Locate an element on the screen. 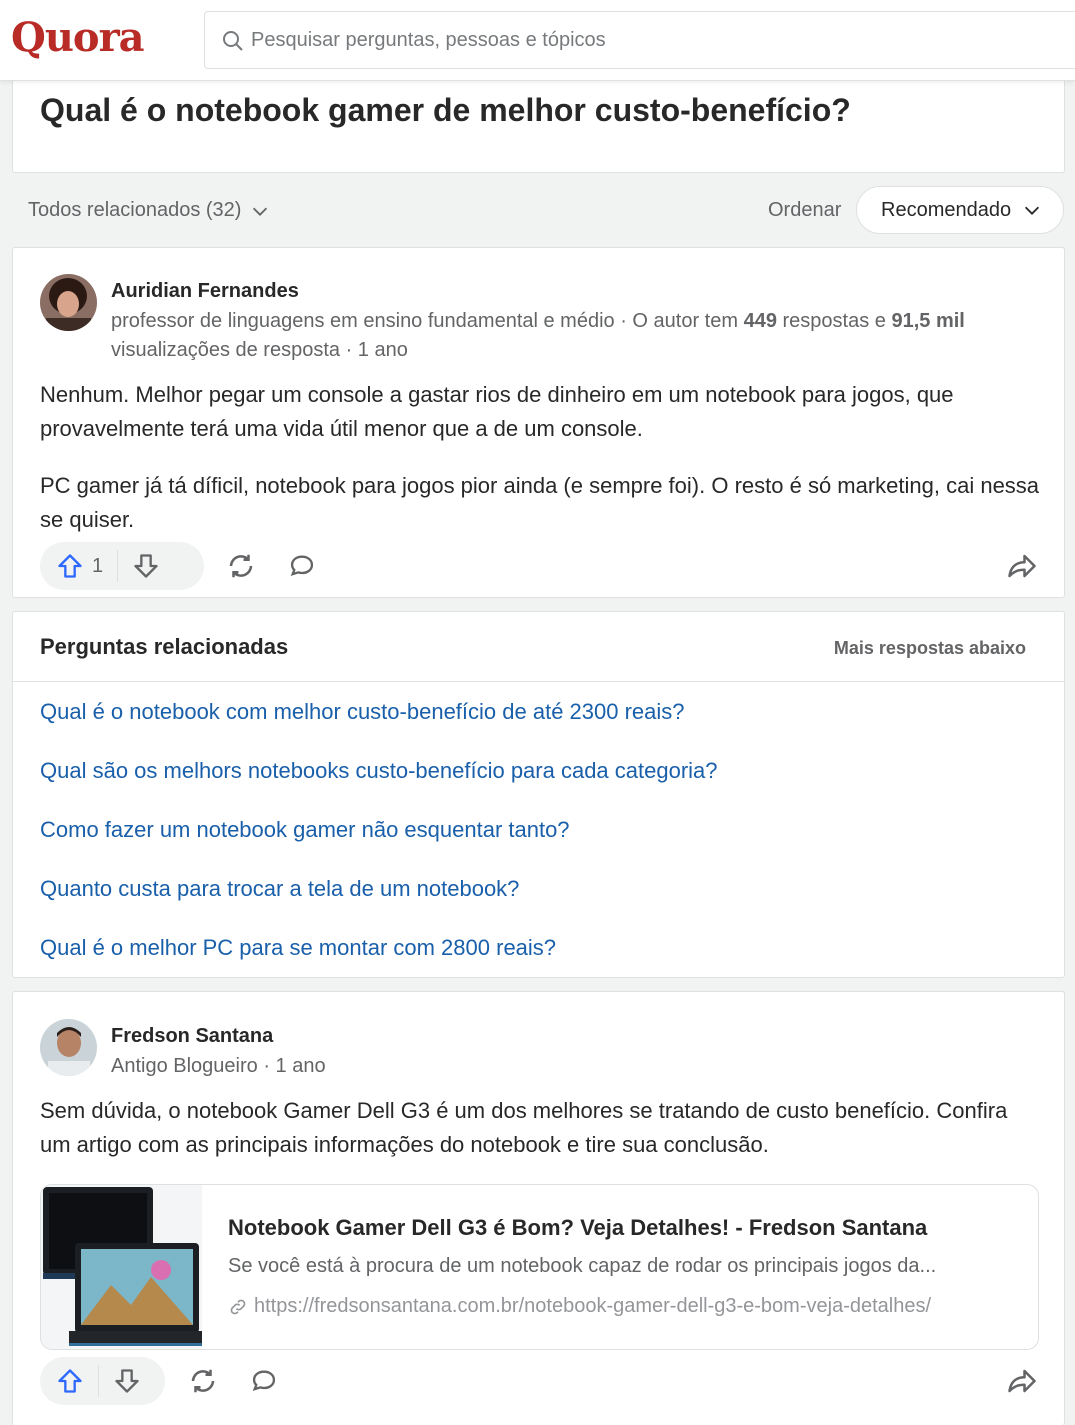 The image size is (1075, 1425). all-related-filter: Todos relacionados (32) is located at coordinates (149, 210).